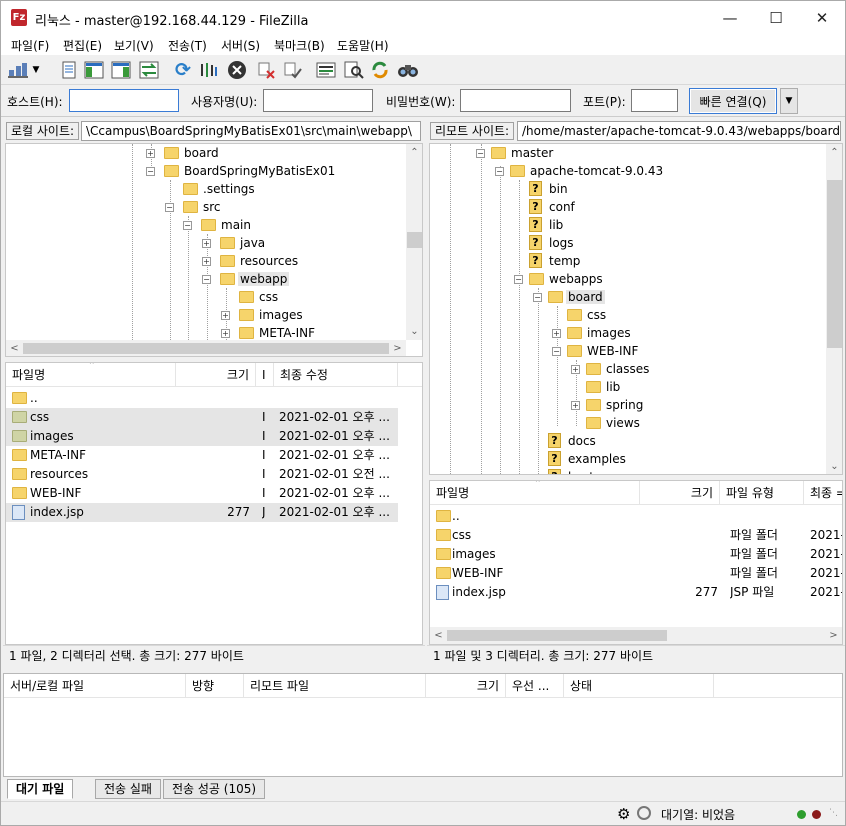  I want to click on message-log-icon, so click(69, 70).